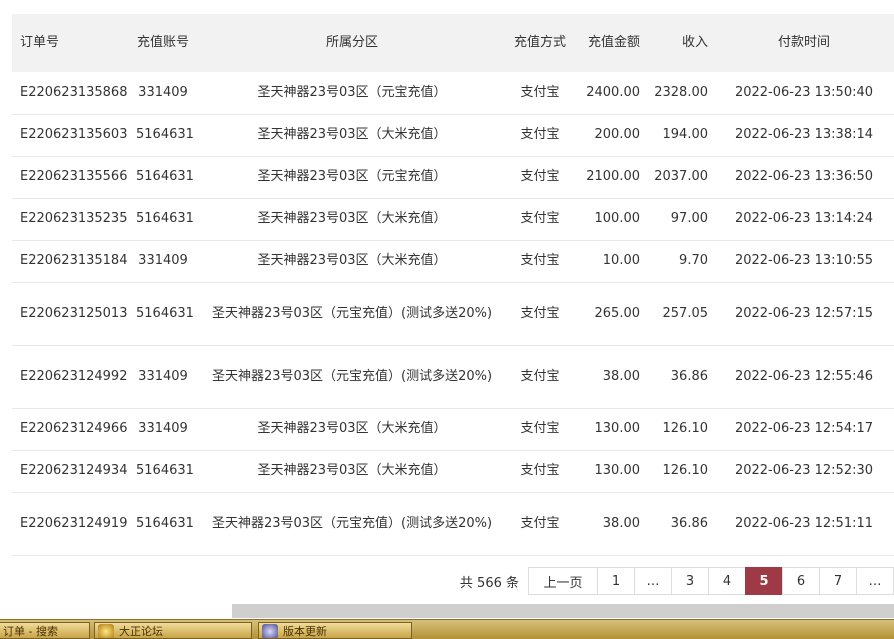 The width and height of the screenshot is (894, 639). What do you see at coordinates (71, 177) in the screenshot?
I see `cell-order: E220623135566` at bounding box center [71, 177].